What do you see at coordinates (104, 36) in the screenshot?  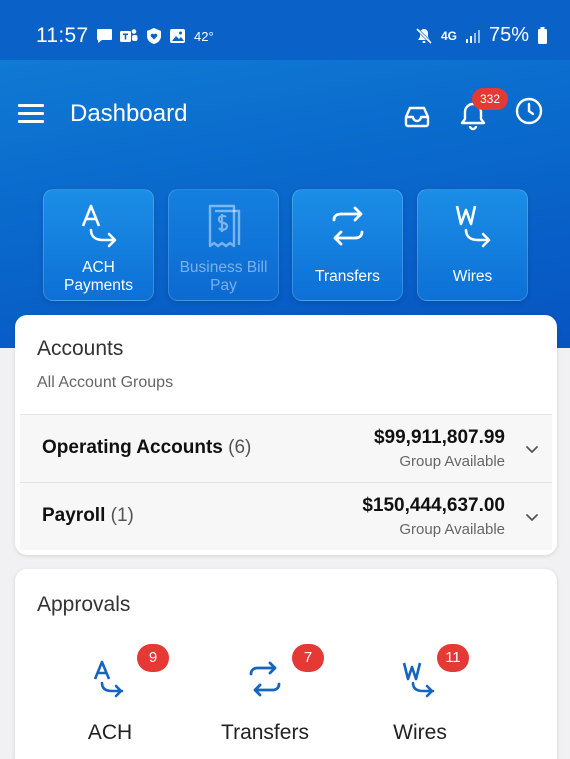 I see `chat-icon` at bounding box center [104, 36].